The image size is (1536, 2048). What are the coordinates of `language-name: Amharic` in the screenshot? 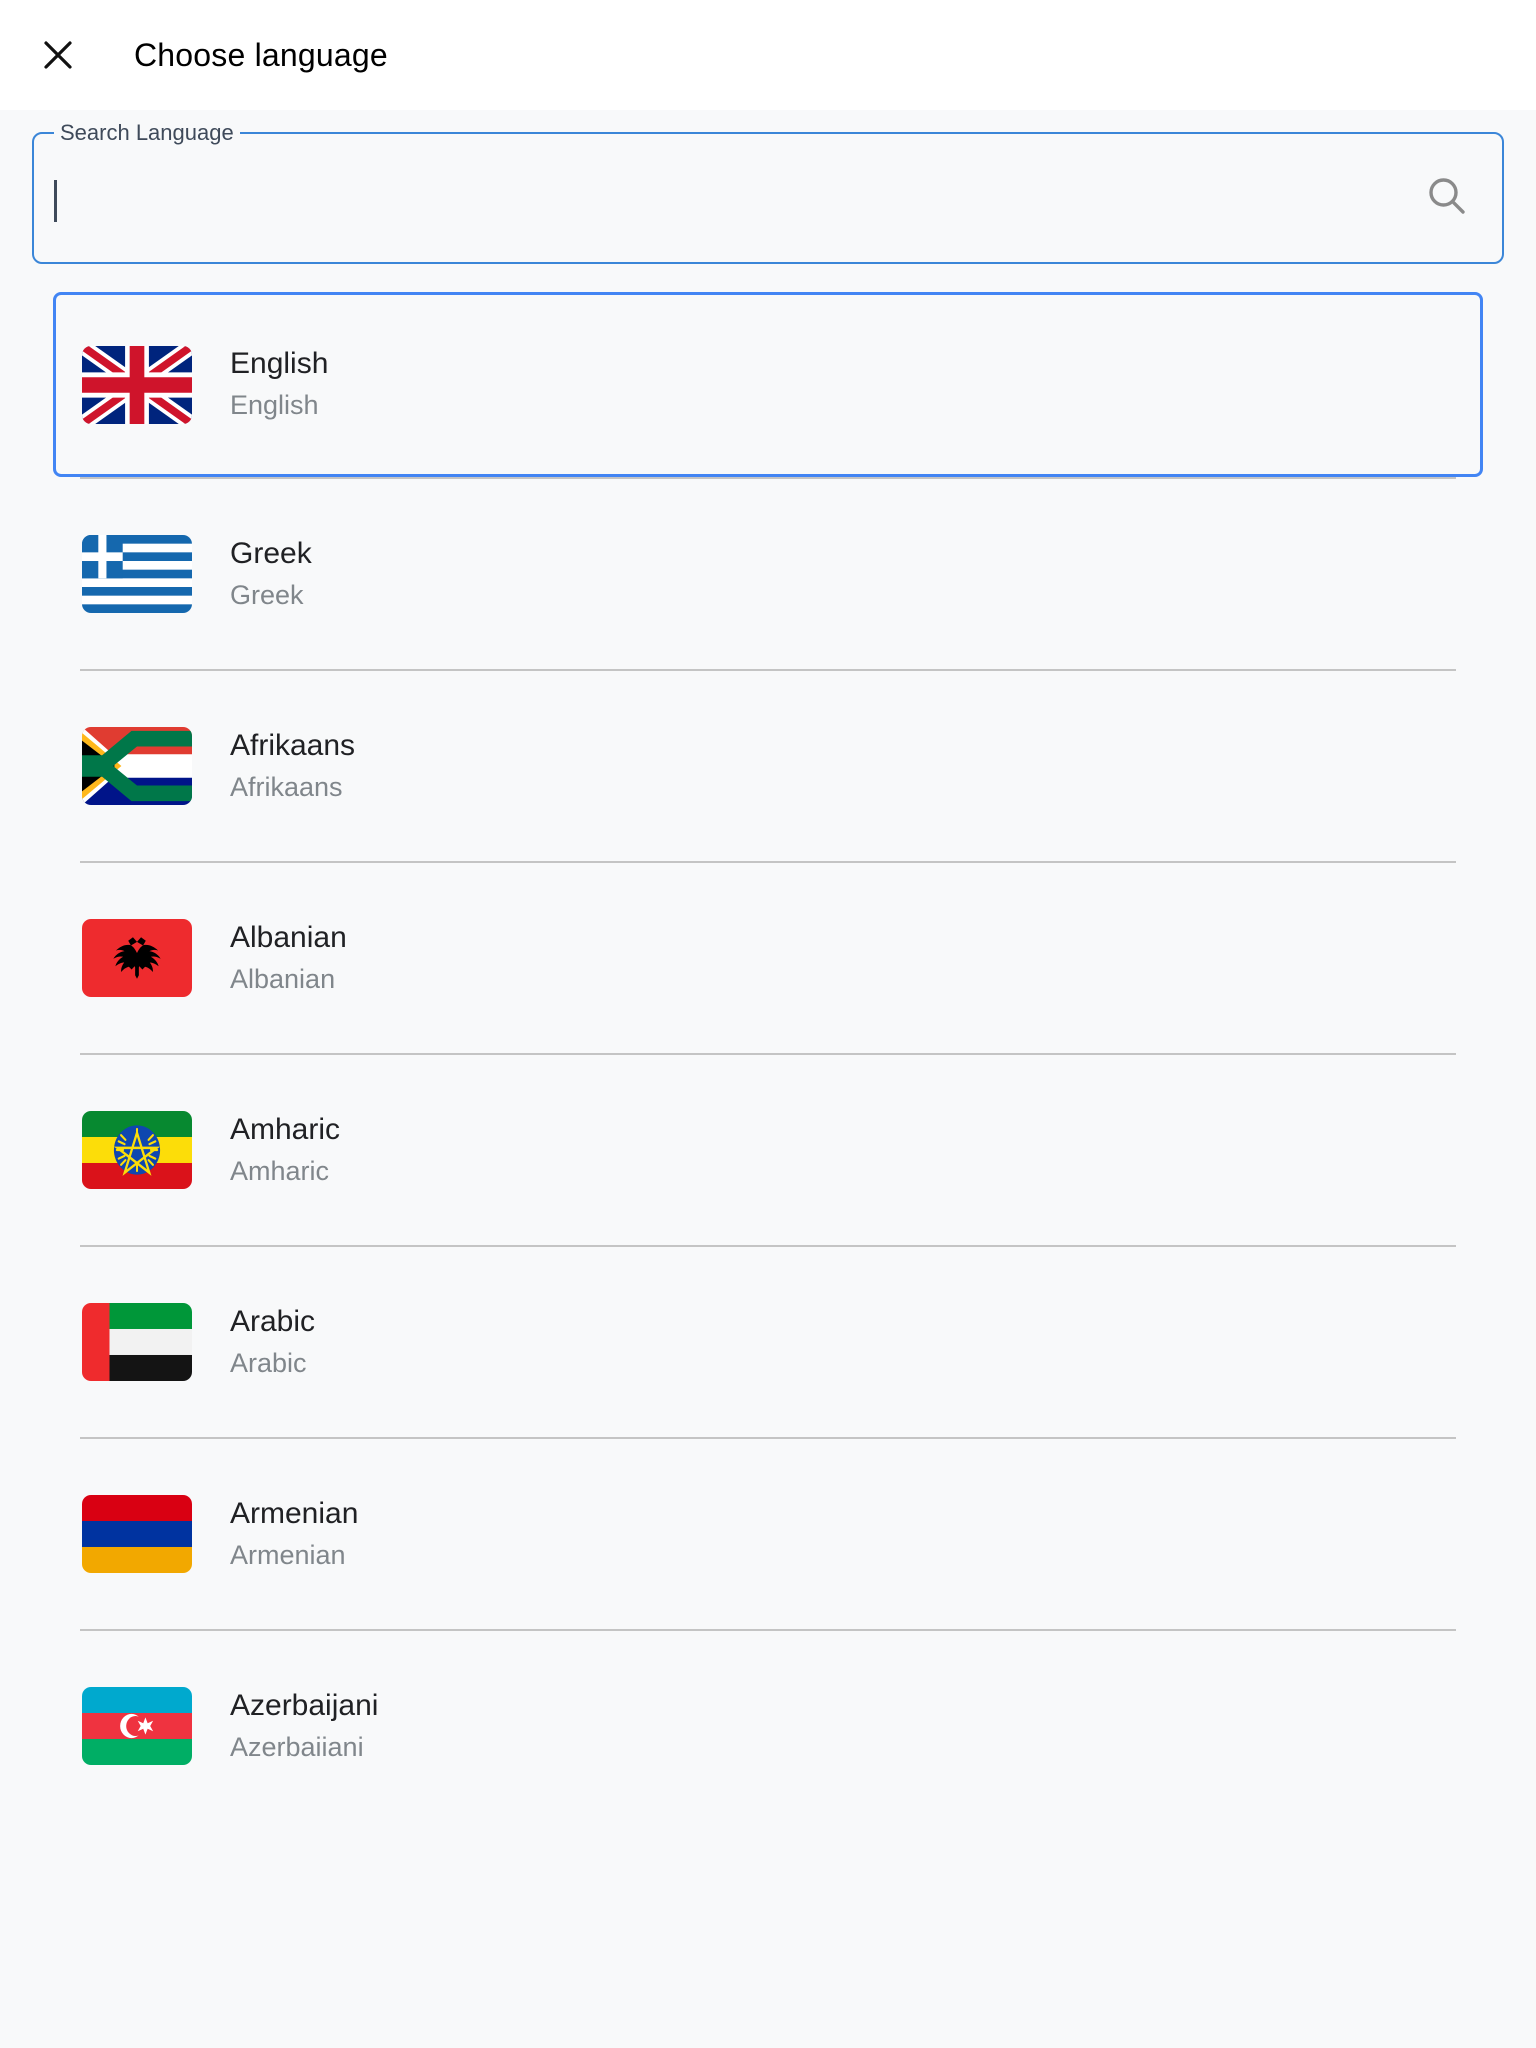 It's located at (285, 1129).